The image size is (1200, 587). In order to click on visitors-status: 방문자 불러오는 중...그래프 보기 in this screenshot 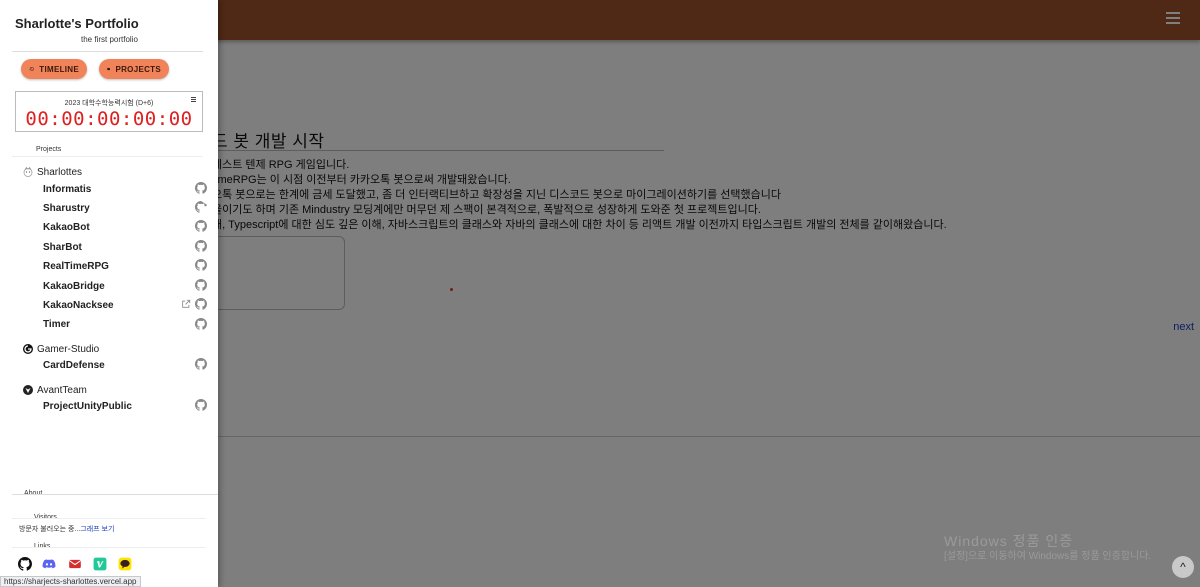, I will do `click(66, 529)`.